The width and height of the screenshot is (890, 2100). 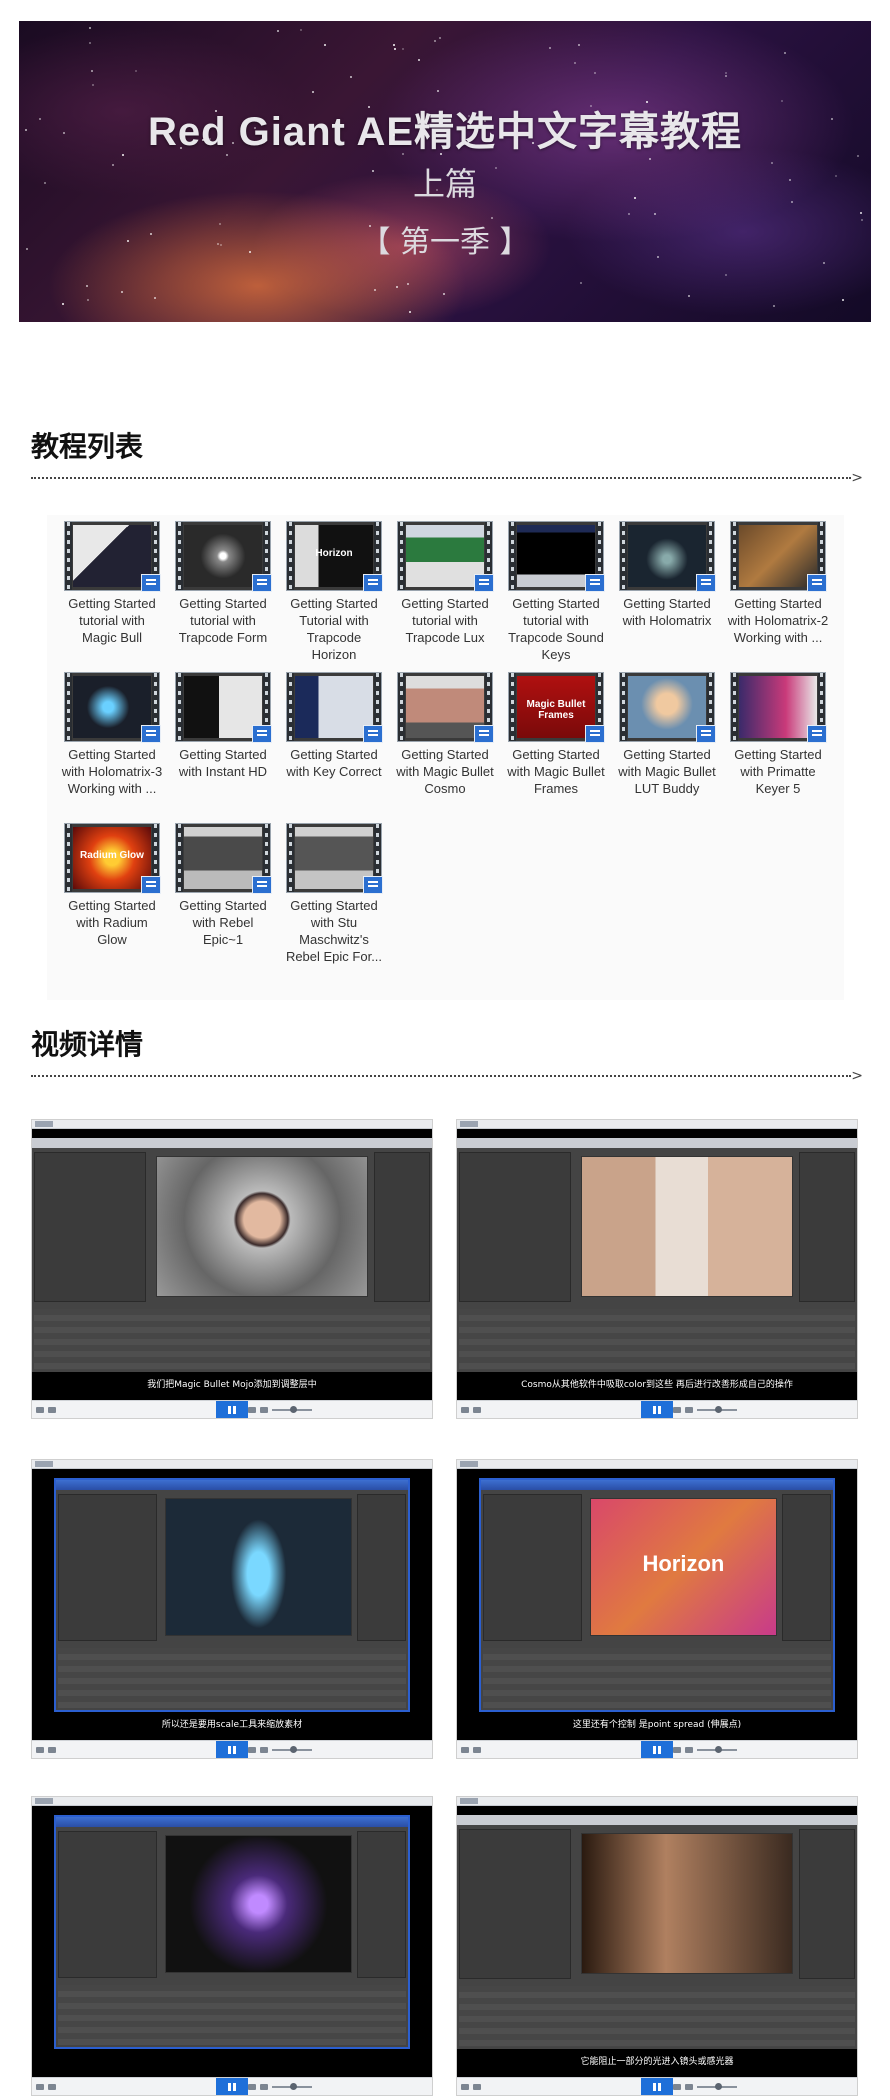 What do you see at coordinates (112, 583) in the screenshot?
I see `tutorial-item: Getting Started tutorial with Magic Bull` at bounding box center [112, 583].